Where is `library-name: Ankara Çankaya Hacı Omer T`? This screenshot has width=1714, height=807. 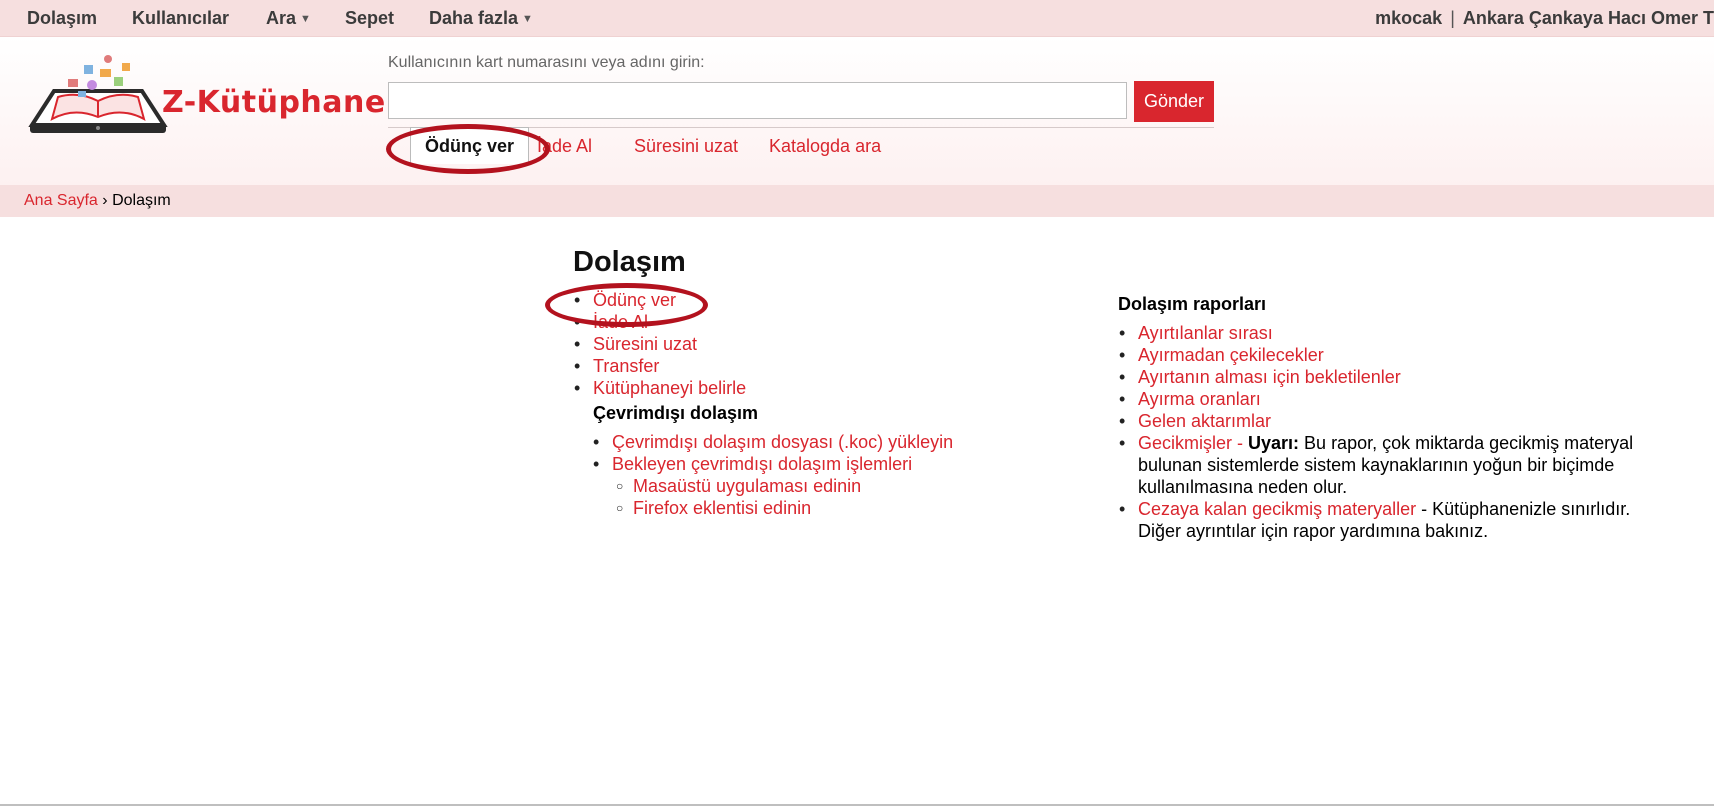 library-name: Ankara Çankaya Hacı Omer T is located at coordinates (1588, 18).